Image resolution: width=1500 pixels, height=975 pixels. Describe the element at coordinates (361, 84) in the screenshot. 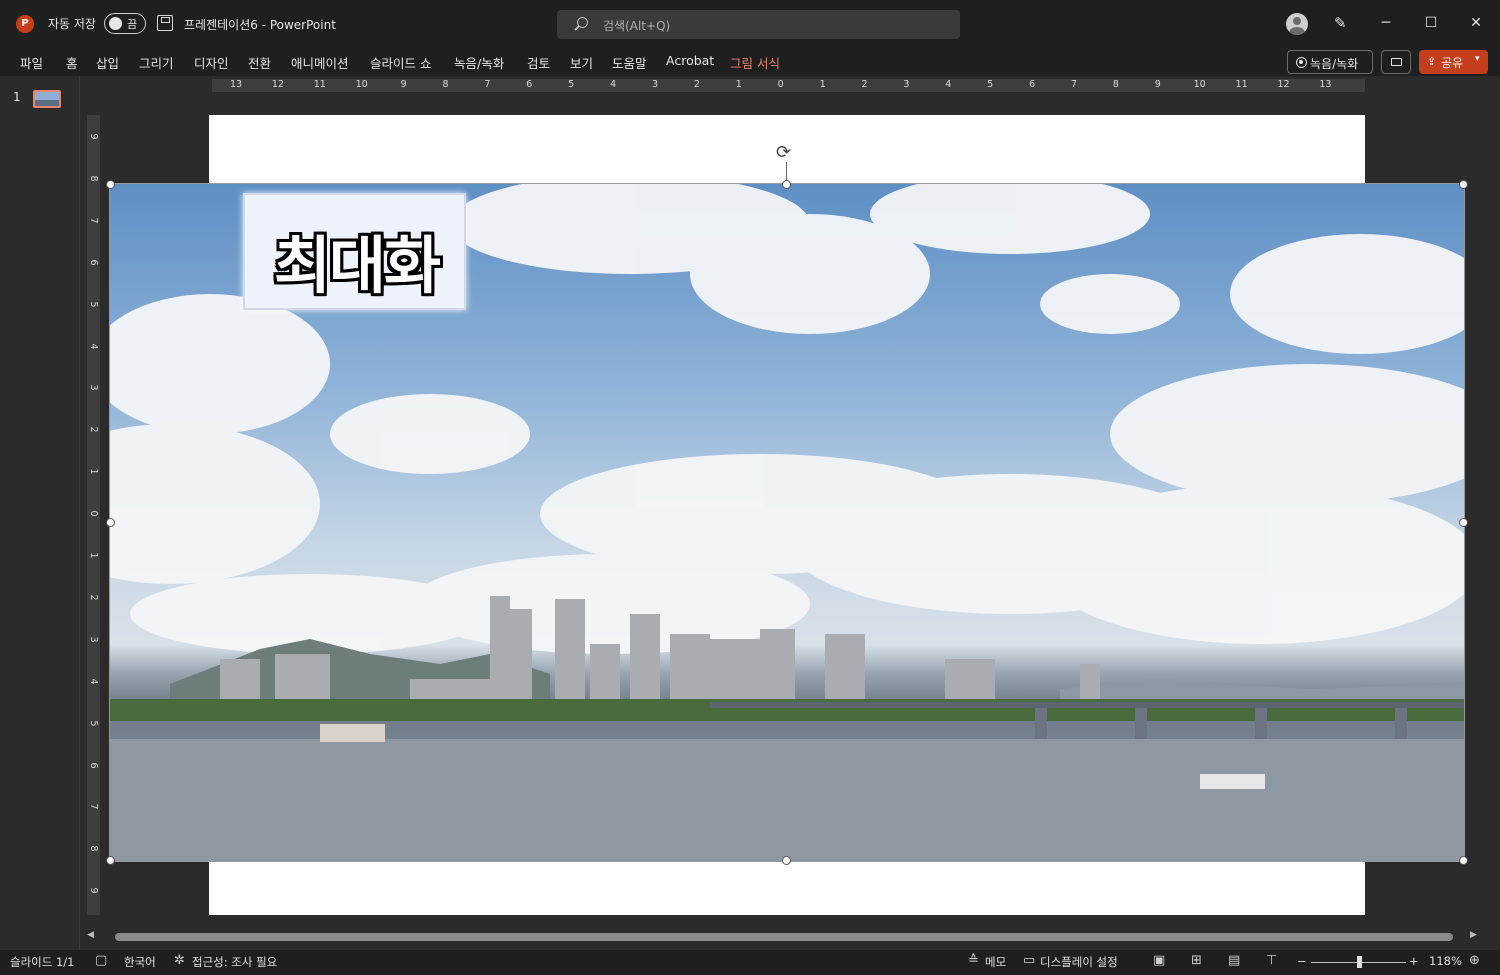

I see `hruler-tick: 10` at that location.